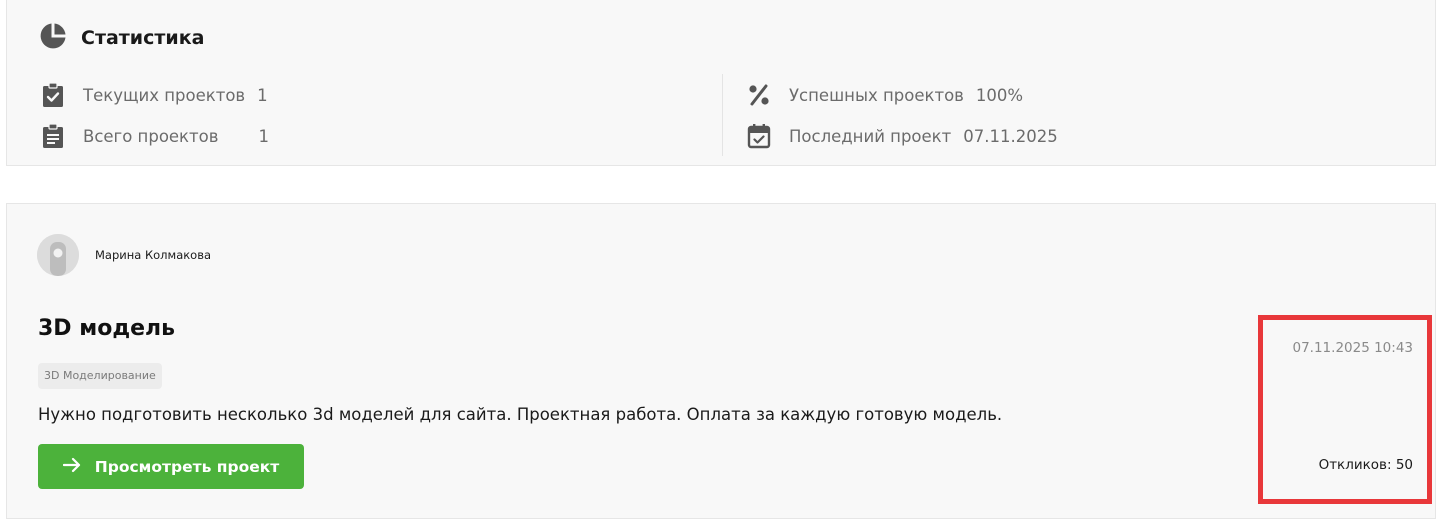 Image resolution: width=1442 pixels, height=521 pixels. Describe the element at coordinates (876, 95) in the screenshot. I see `stat-label: Успешных проектов` at that location.